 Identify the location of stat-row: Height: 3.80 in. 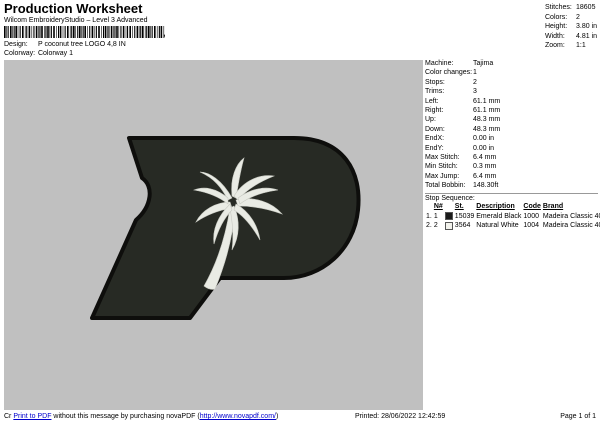
(571, 27).